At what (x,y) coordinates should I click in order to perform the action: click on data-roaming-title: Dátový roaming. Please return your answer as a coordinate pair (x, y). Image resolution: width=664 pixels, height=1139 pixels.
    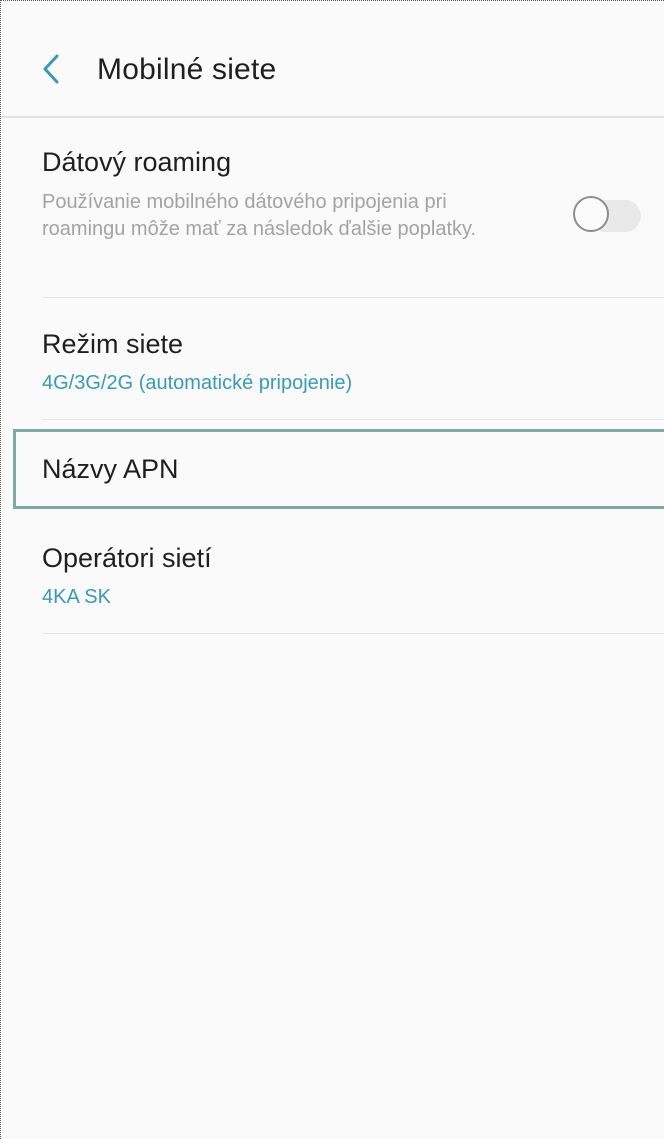
    Looking at the image, I should click on (137, 162).